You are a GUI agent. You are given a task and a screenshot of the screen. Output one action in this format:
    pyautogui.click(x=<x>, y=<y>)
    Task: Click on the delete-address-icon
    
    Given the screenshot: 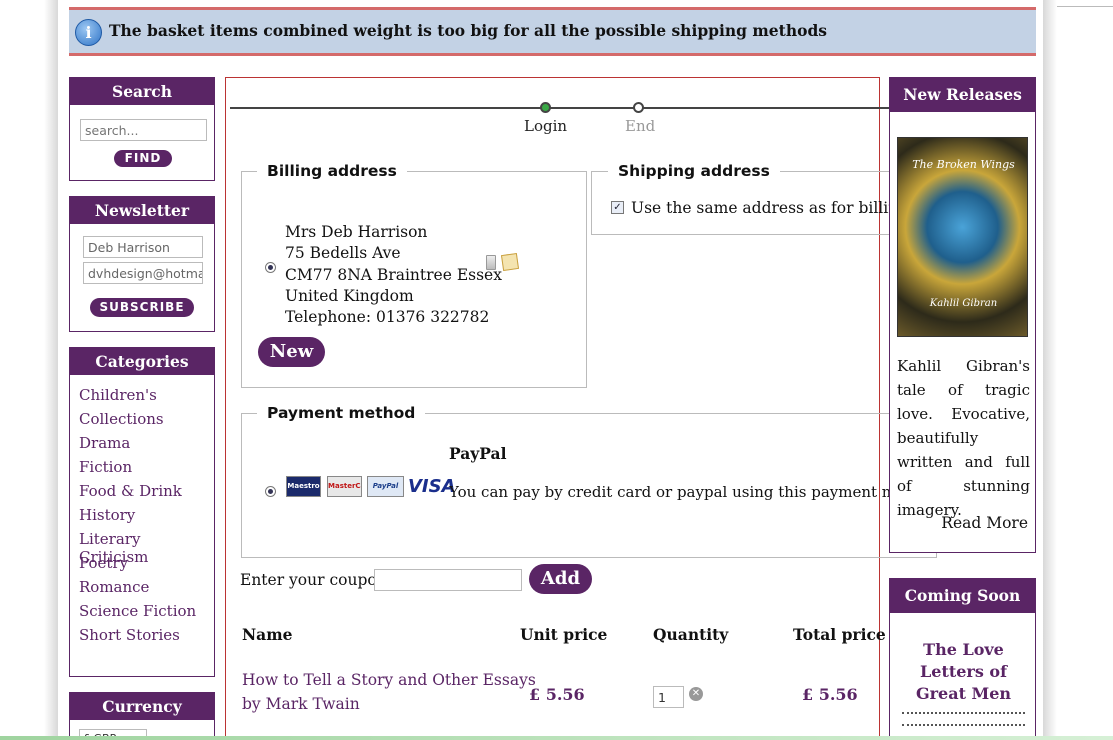 What is the action you would take?
    pyautogui.click(x=491, y=262)
    